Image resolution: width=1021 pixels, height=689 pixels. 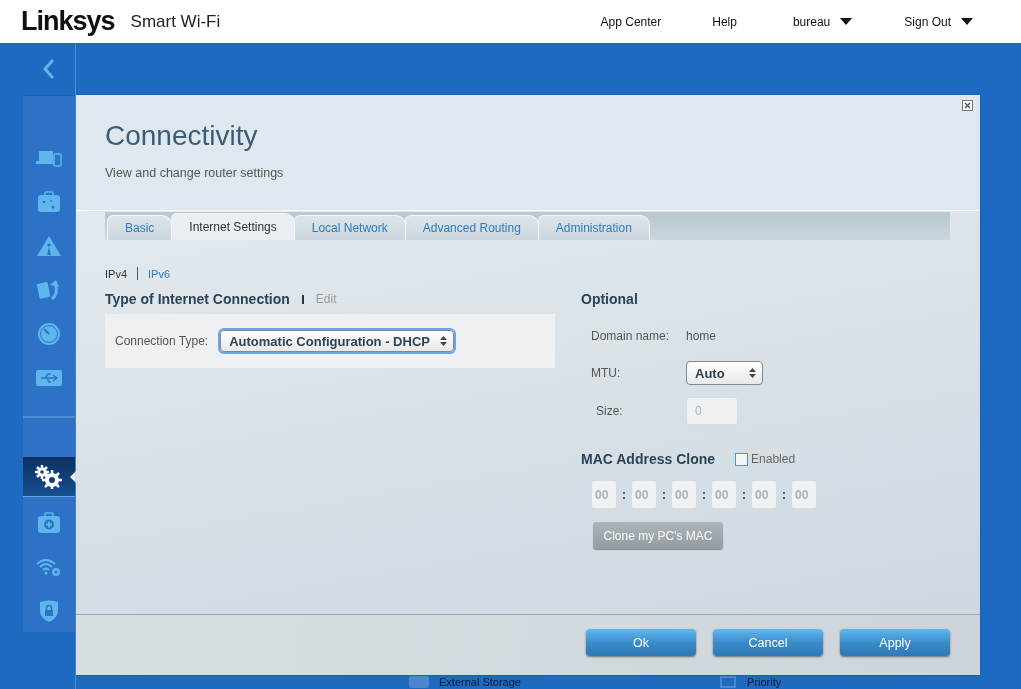 What do you see at coordinates (116, 273) in the screenshot?
I see `ip-version-link: IPv4` at bounding box center [116, 273].